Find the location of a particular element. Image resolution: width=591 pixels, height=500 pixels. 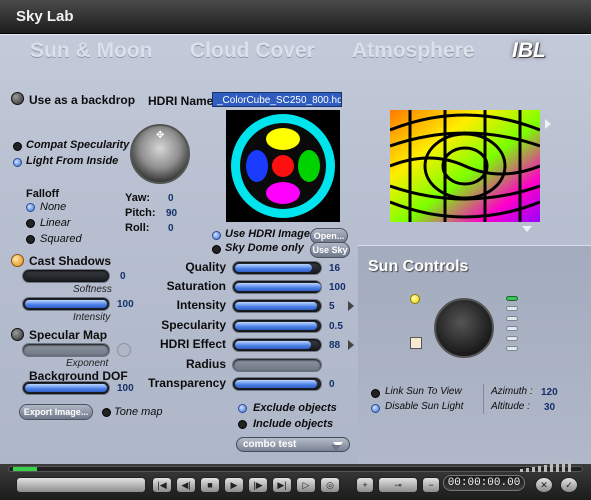

record-button: ◎ is located at coordinates (330, 485).